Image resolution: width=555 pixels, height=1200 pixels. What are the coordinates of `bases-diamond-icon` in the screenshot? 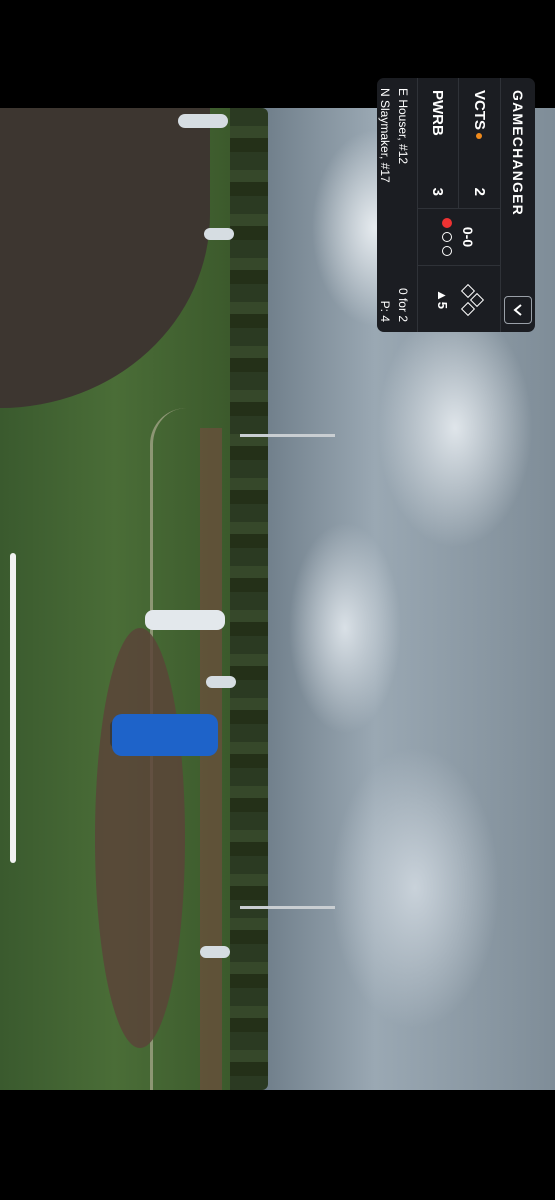 It's located at (471, 300).